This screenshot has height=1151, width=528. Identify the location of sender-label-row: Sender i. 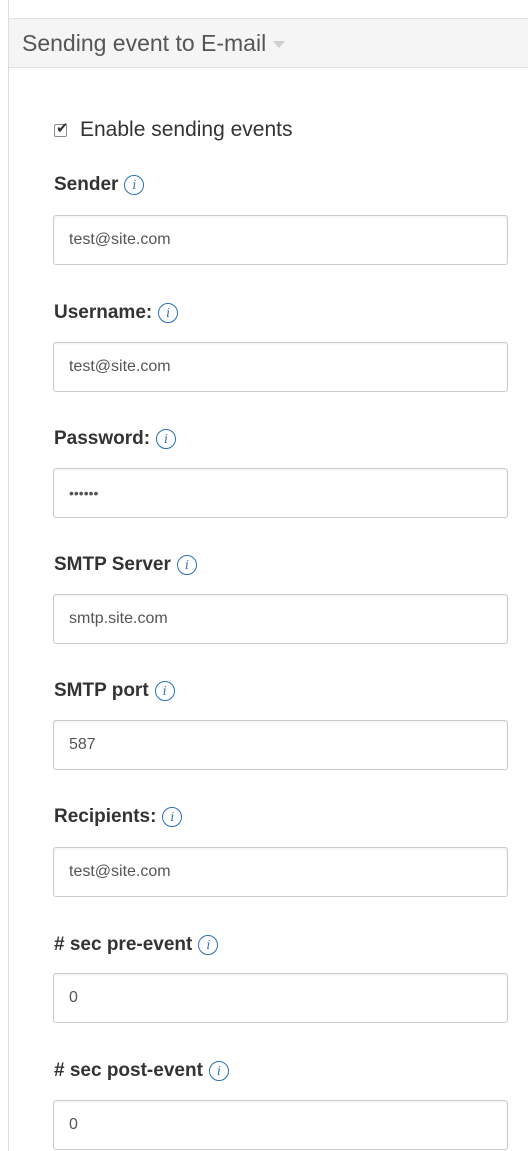
(99, 185).